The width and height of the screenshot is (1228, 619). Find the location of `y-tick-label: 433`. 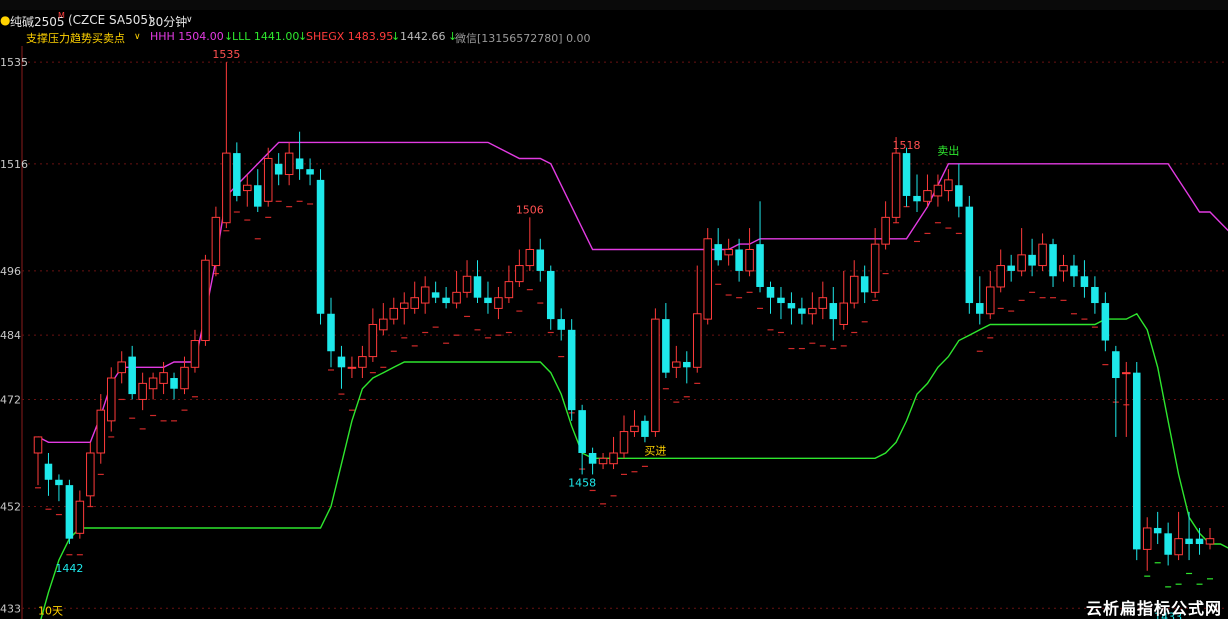

y-tick-label: 433 is located at coordinates (10, 608).